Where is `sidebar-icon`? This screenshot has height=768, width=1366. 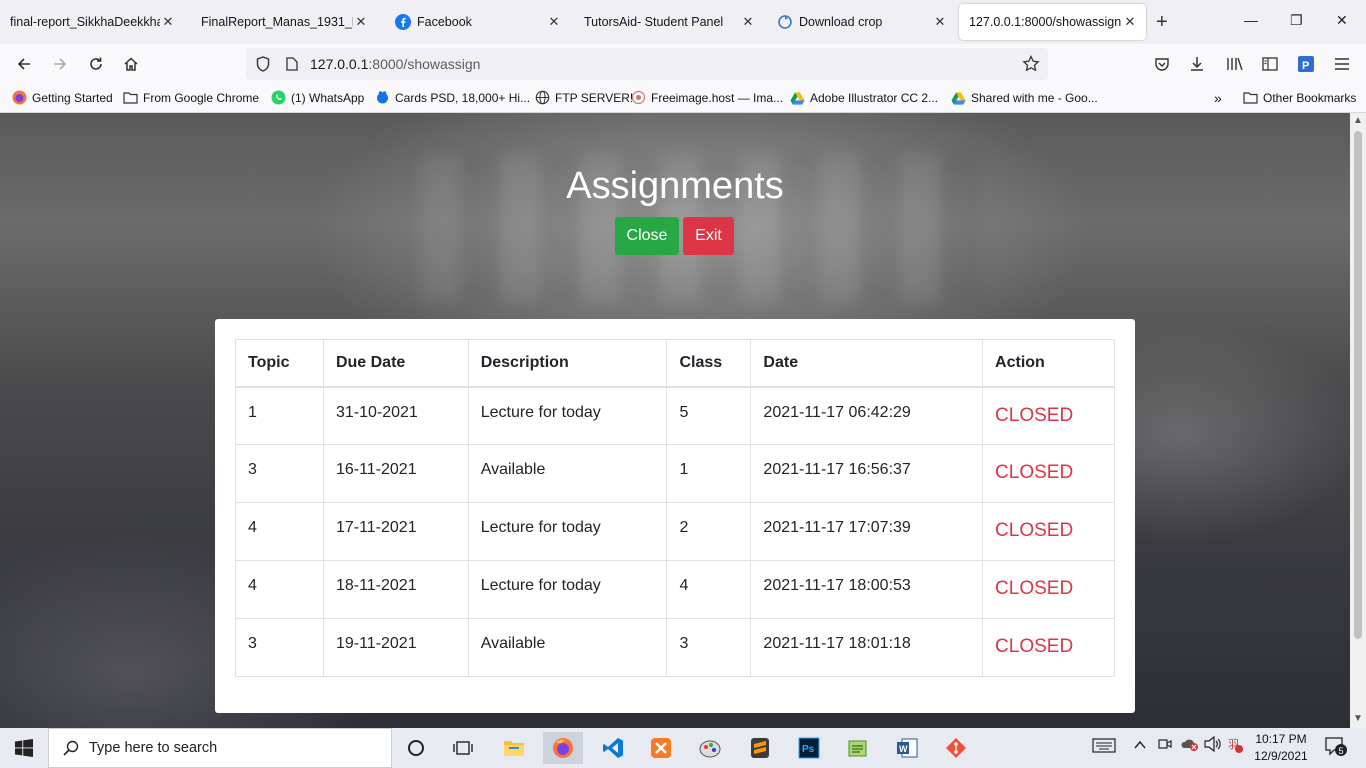
sidebar-icon is located at coordinates (1270, 64).